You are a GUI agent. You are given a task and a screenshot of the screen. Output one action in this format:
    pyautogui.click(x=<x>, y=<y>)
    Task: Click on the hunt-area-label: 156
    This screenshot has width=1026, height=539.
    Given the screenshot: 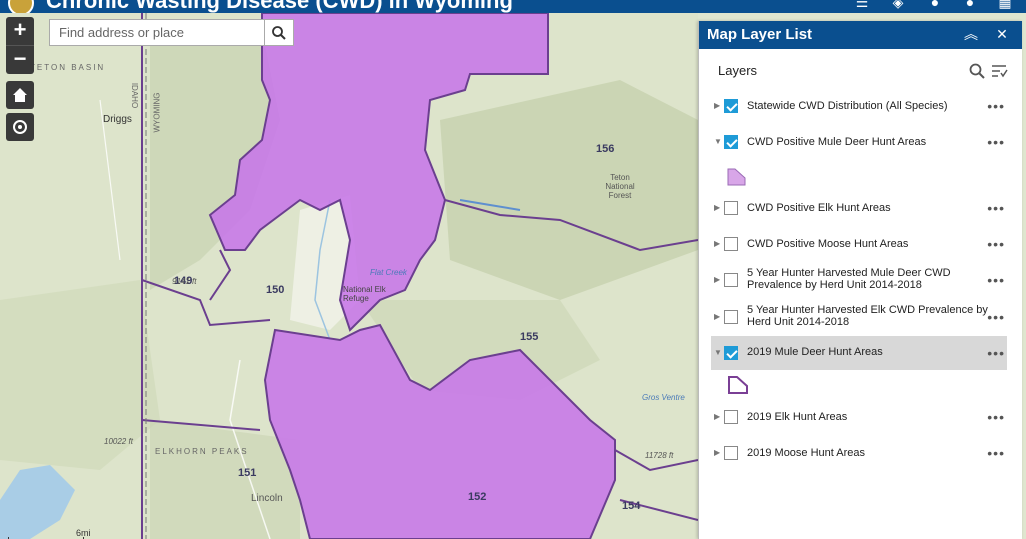 What is the action you would take?
    pyautogui.click(x=605, y=149)
    